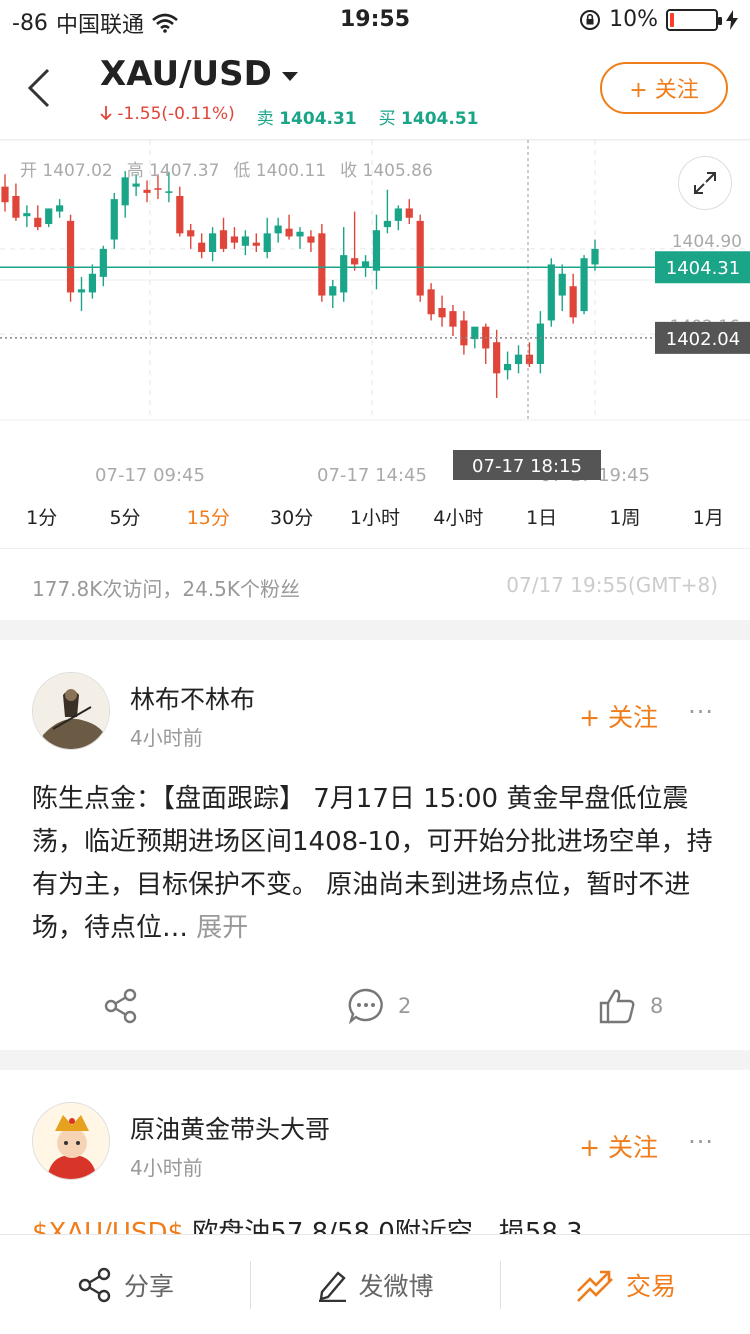 This screenshot has width=750, height=1334. What do you see at coordinates (166, 1168) in the screenshot?
I see `post-time: 4小时前` at bounding box center [166, 1168].